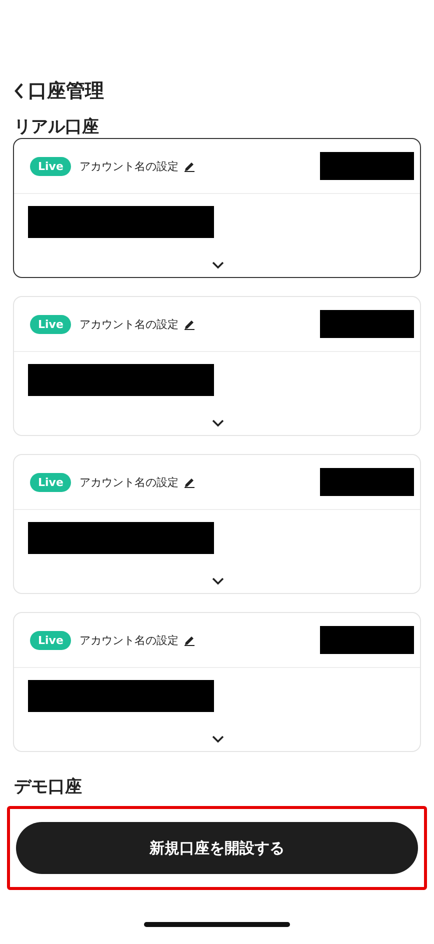 The width and height of the screenshot is (434, 944). What do you see at coordinates (217, 848) in the screenshot?
I see `open-account-button: 新規口座を開設する` at bounding box center [217, 848].